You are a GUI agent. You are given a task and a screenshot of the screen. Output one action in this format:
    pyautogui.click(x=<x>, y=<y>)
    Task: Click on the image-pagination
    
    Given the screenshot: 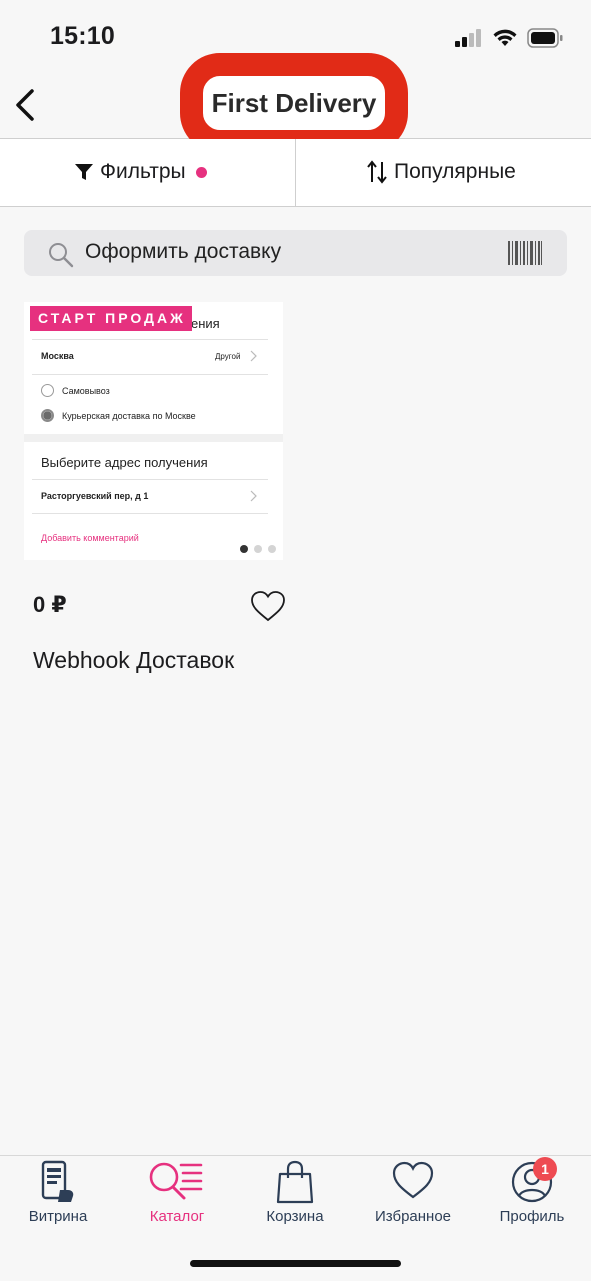 What is the action you would take?
    pyautogui.click(x=258, y=549)
    